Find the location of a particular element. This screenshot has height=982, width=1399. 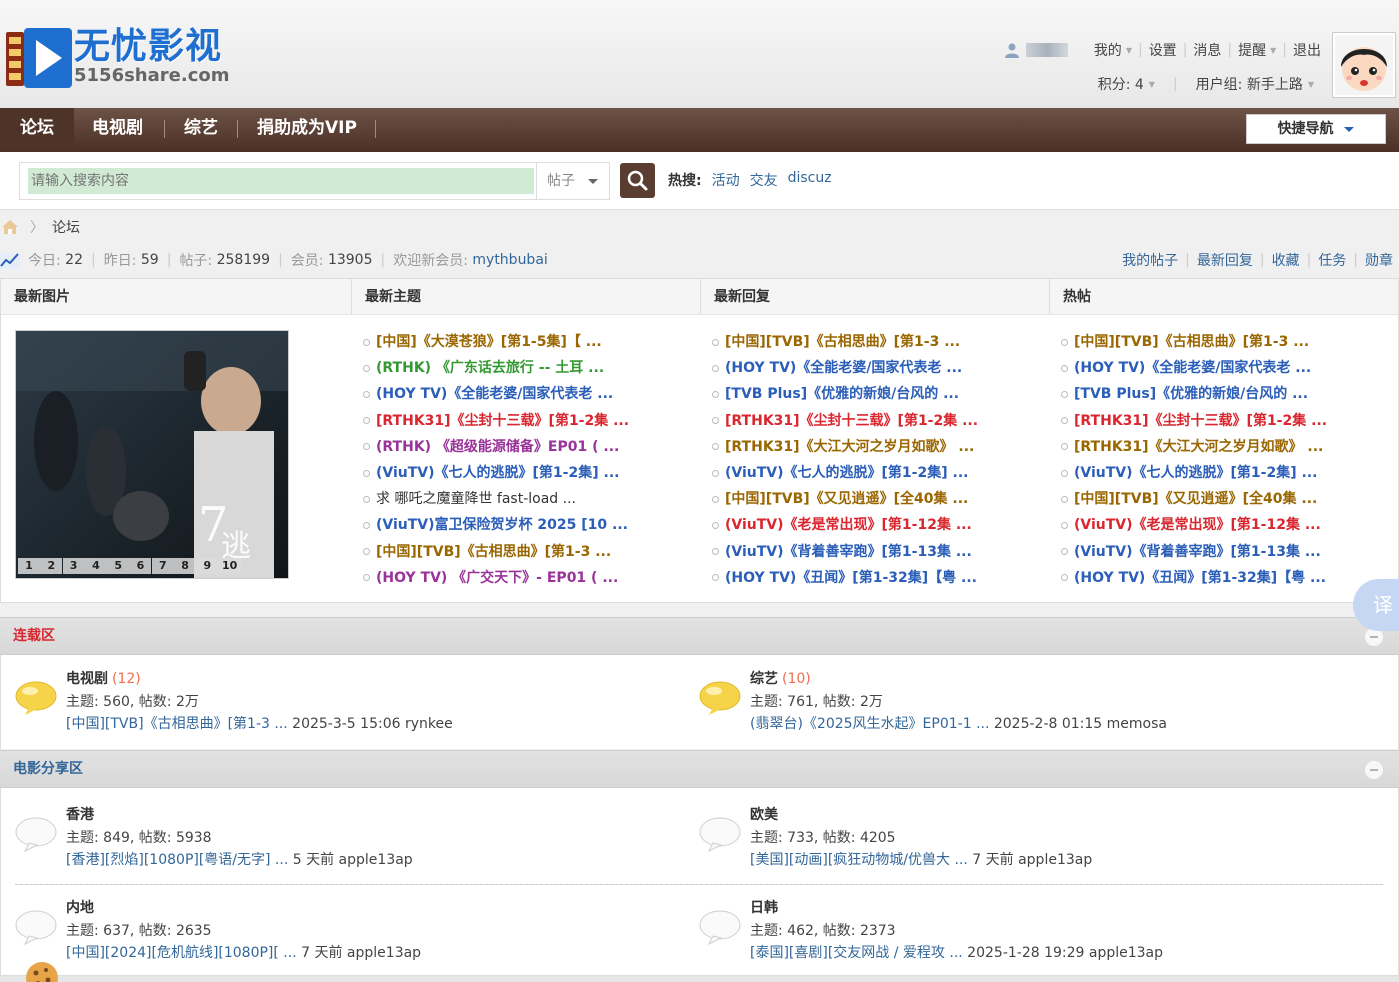

translate-button: 译 is located at coordinates (1376, 605).